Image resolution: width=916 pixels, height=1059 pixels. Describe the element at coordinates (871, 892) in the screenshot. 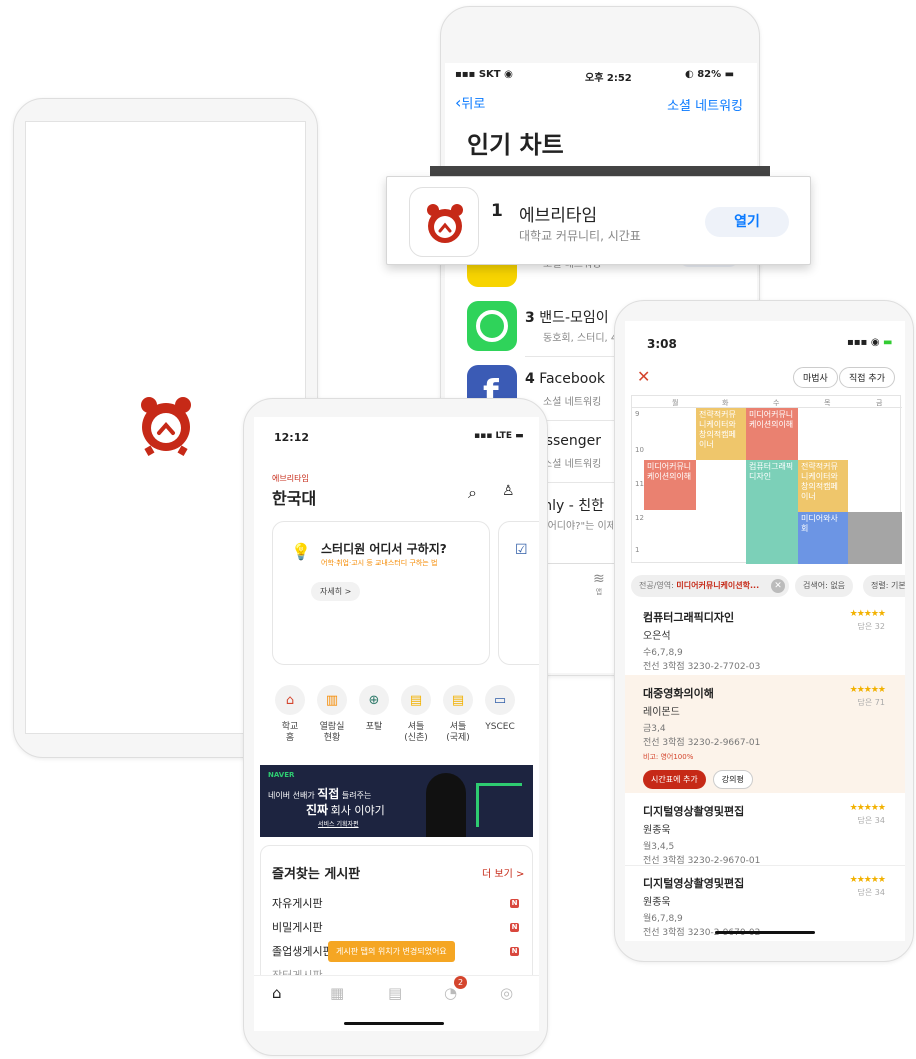

I see `review-count: 담은 34` at that location.